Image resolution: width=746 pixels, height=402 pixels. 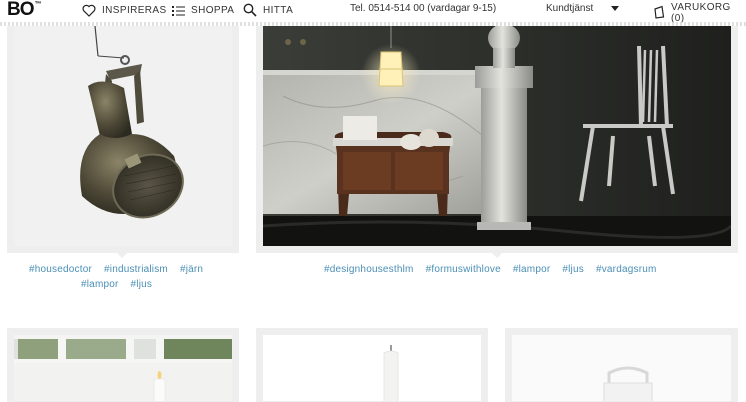 I want to click on customer-service-dropdown: Kundtjänst, so click(x=583, y=8).